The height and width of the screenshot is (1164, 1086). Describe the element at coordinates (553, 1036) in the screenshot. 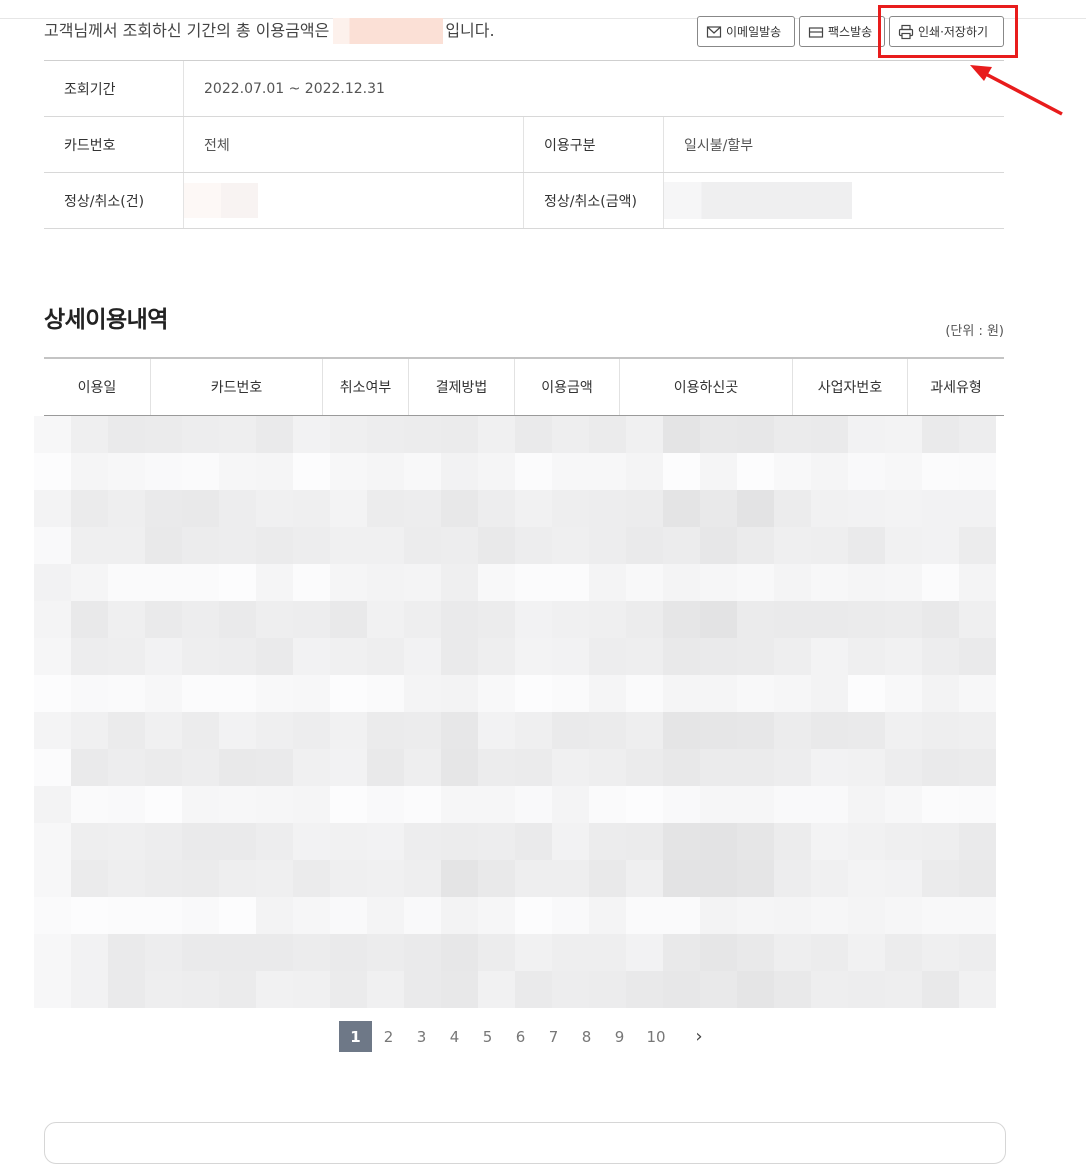

I see `page-7: 7` at that location.